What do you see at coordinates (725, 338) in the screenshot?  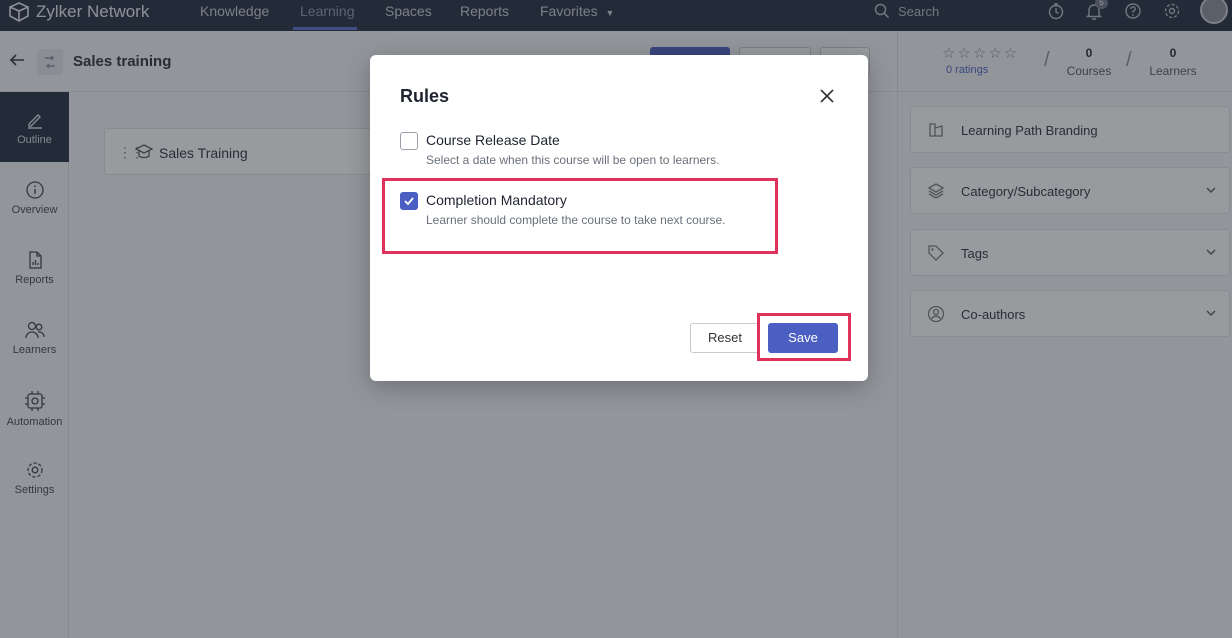 I see `reset-button: Reset` at bounding box center [725, 338].